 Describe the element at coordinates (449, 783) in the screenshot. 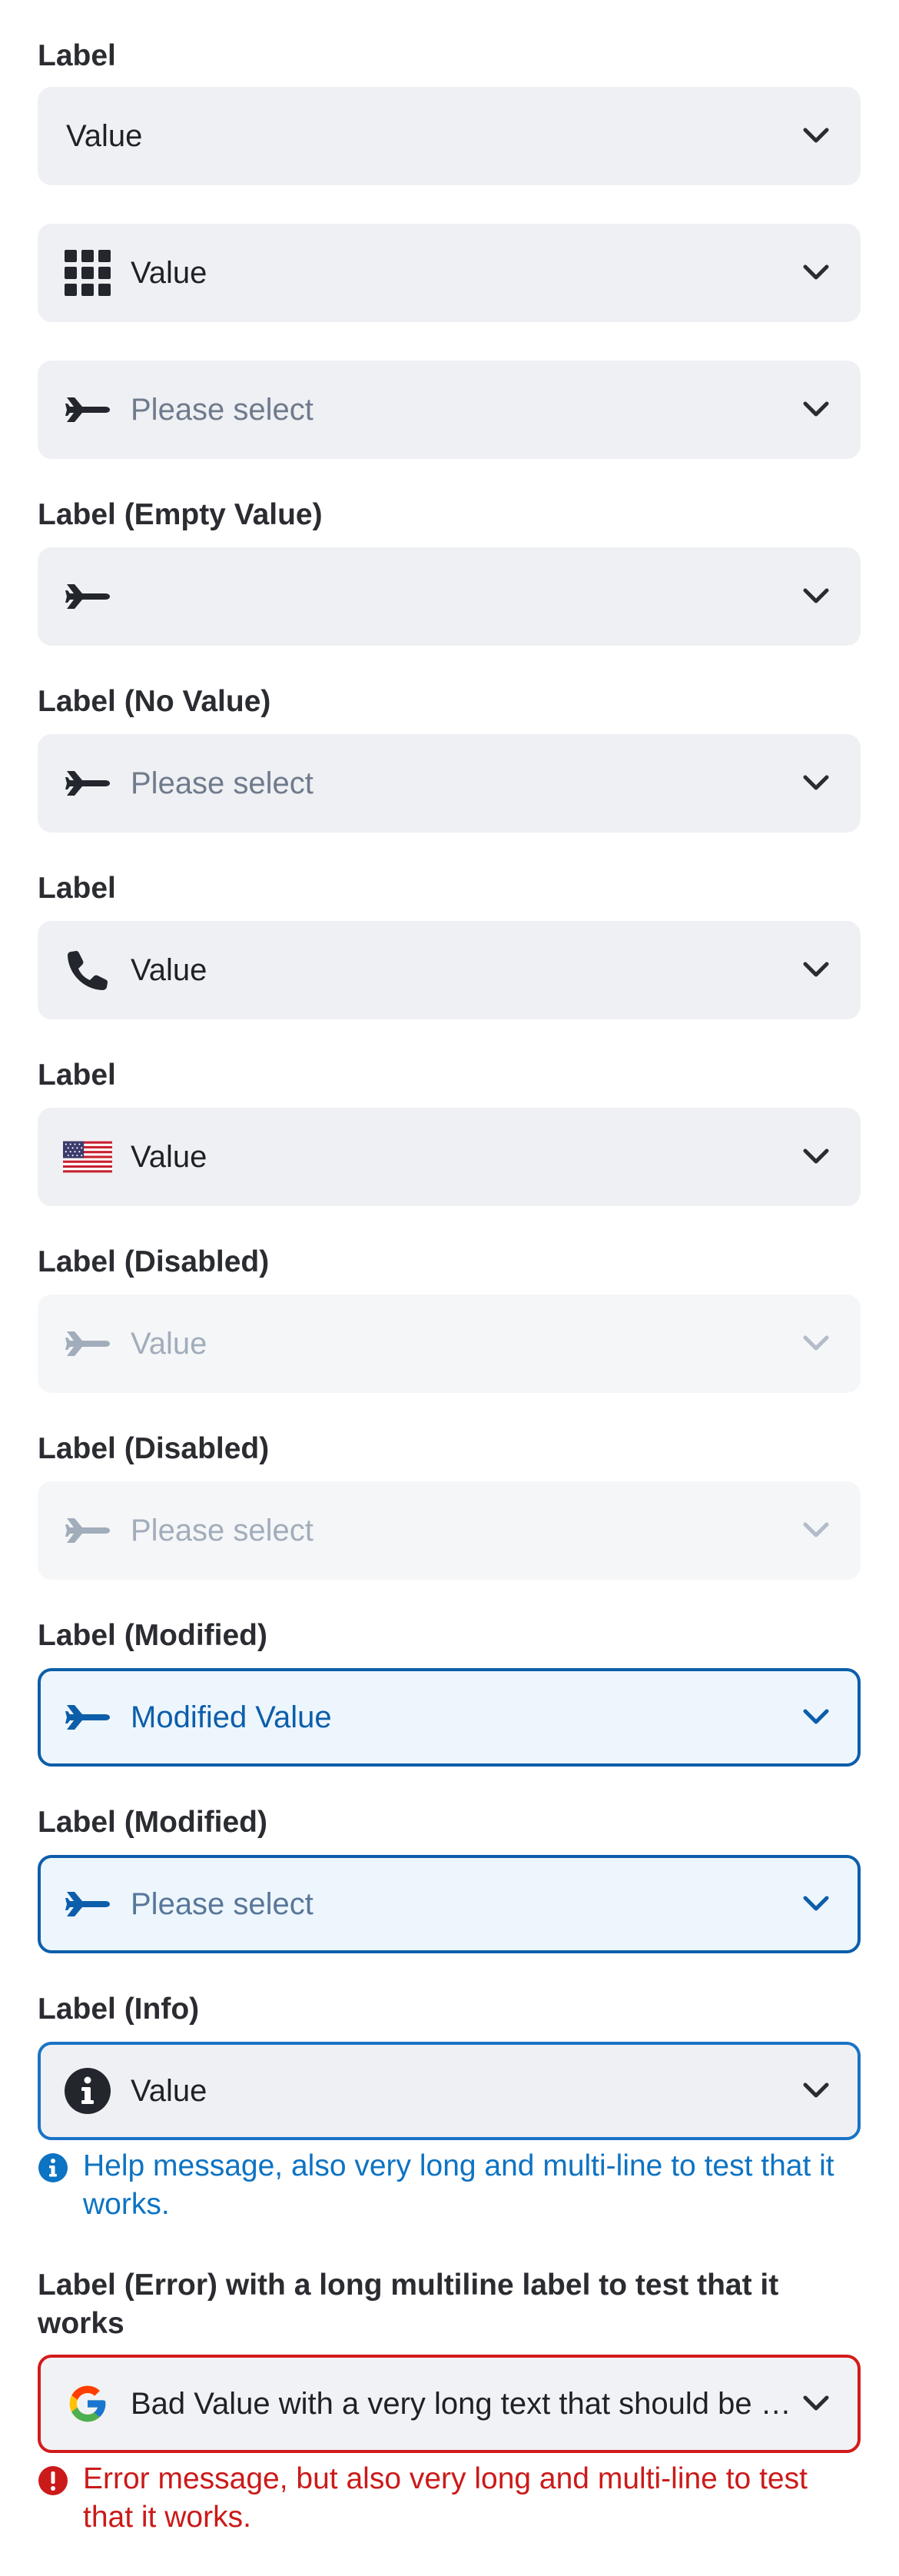

I see `select-field-no-value: Please select` at that location.